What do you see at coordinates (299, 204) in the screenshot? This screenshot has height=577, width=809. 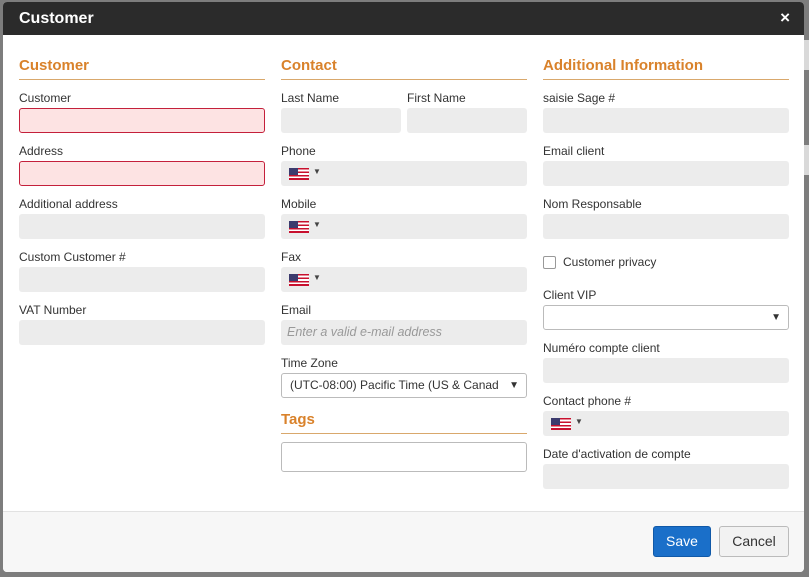 I see `mobile-label: Mobile` at bounding box center [299, 204].